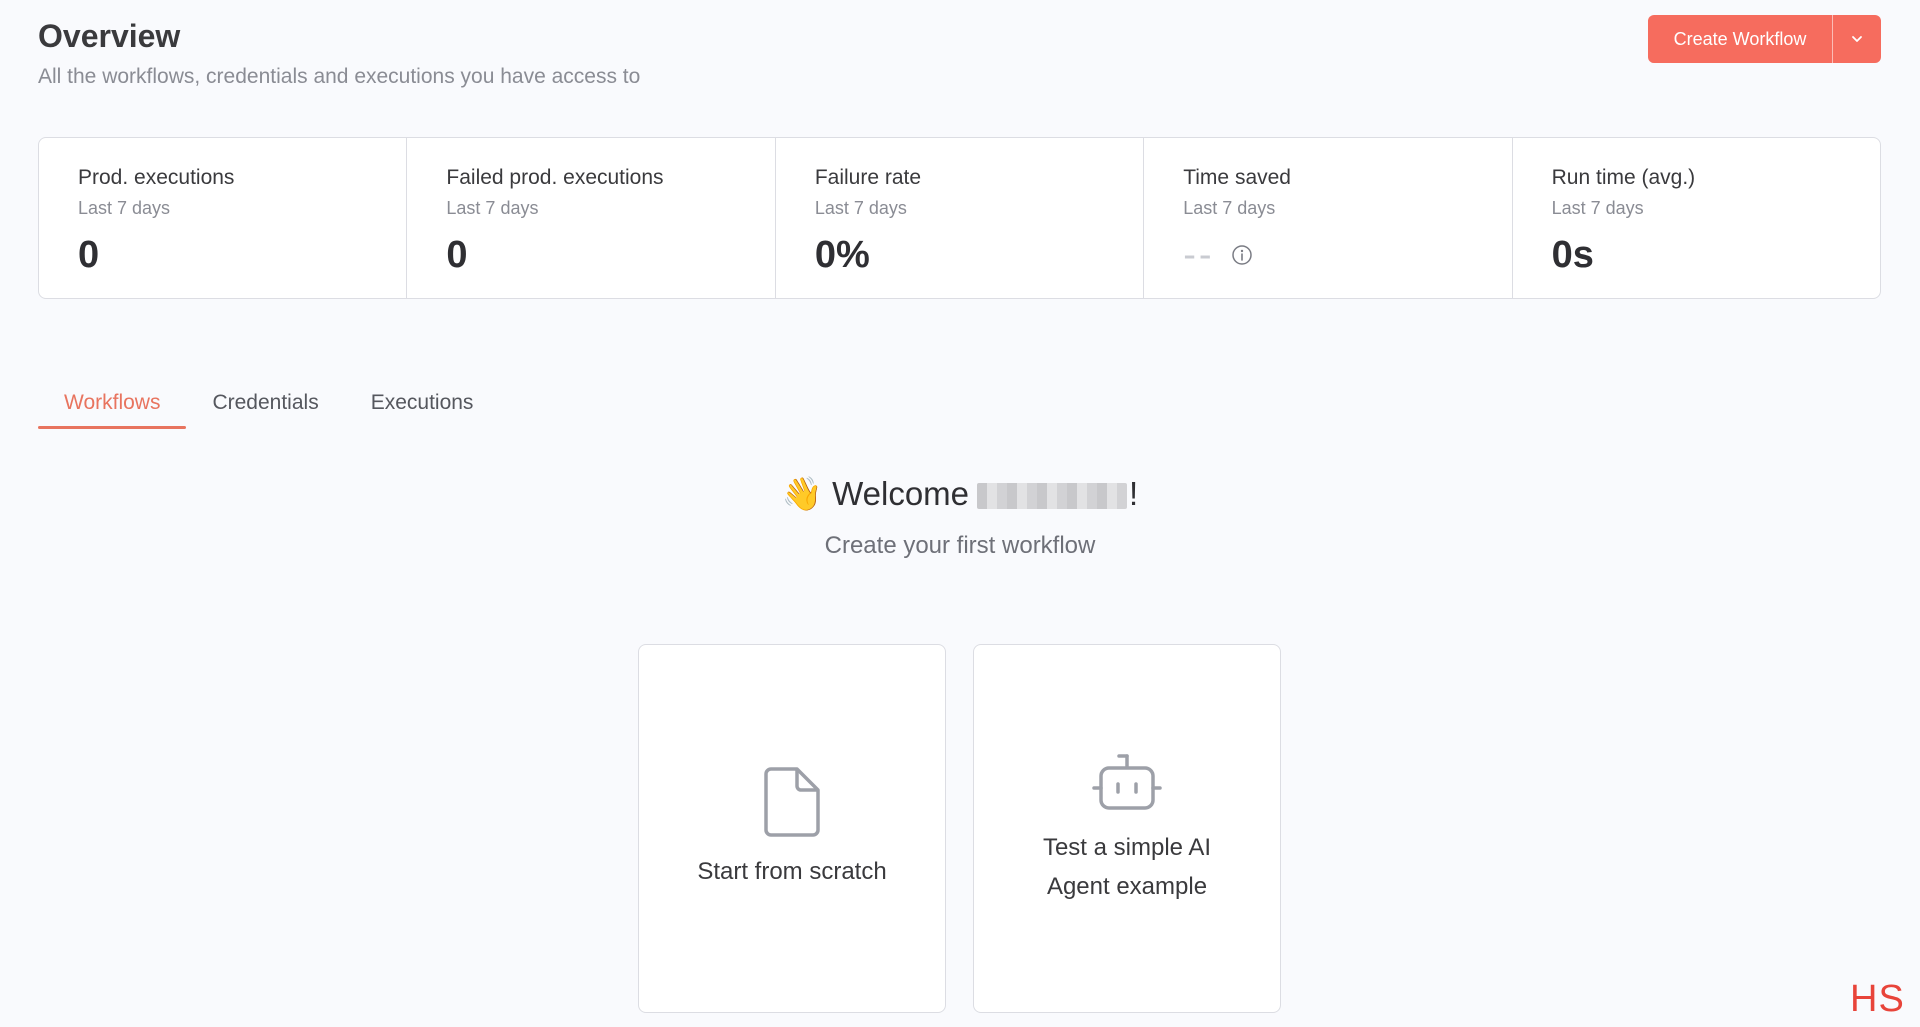  I want to click on stat-value-row: --, so click(1347, 255).